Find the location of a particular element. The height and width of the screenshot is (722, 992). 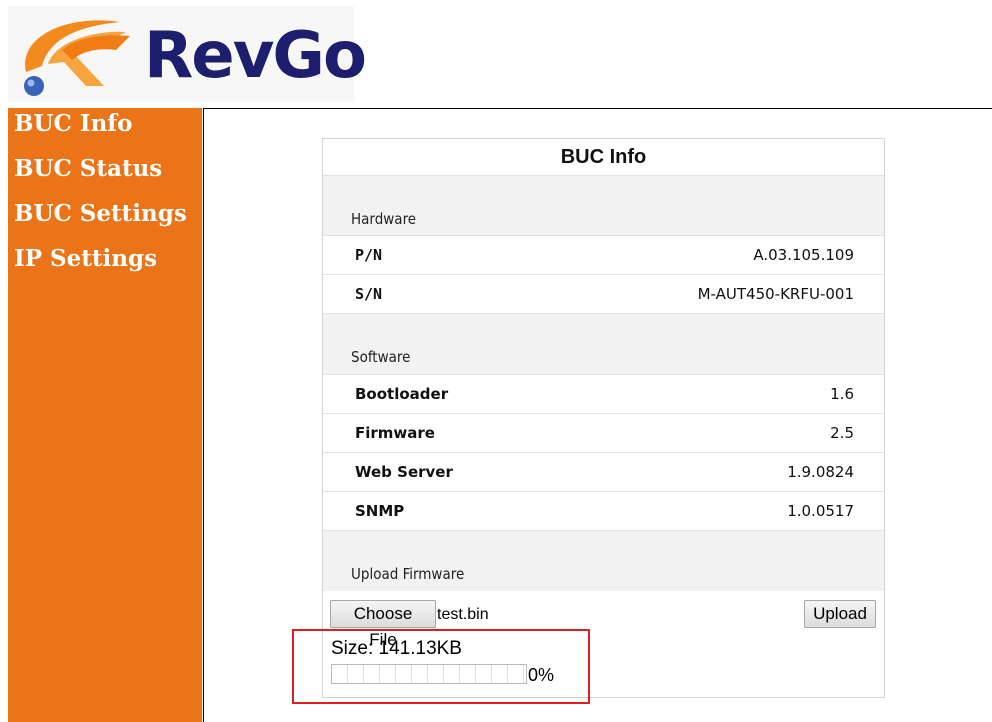

revgo-logo: RevGo is located at coordinates (187, 54).